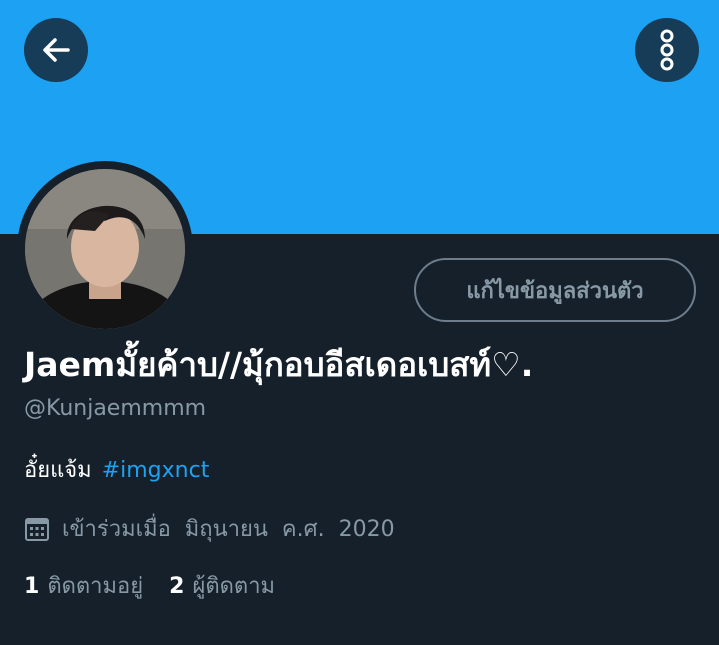 This screenshot has width=719, height=645. I want to click on followers-link: 2 ผู้ติดตาม, so click(222, 585).